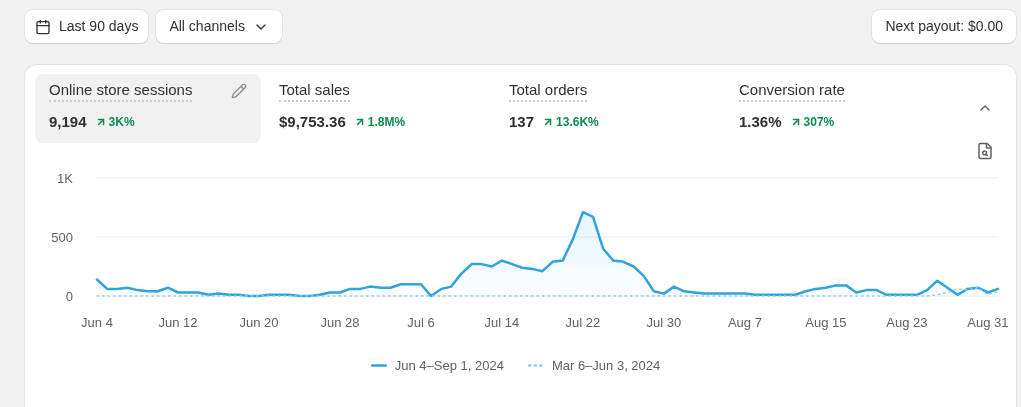 This screenshot has height=407, width=1021. What do you see at coordinates (239, 91) in the screenshot?
I see `pencil-icon` at bounding box center [239, 91].